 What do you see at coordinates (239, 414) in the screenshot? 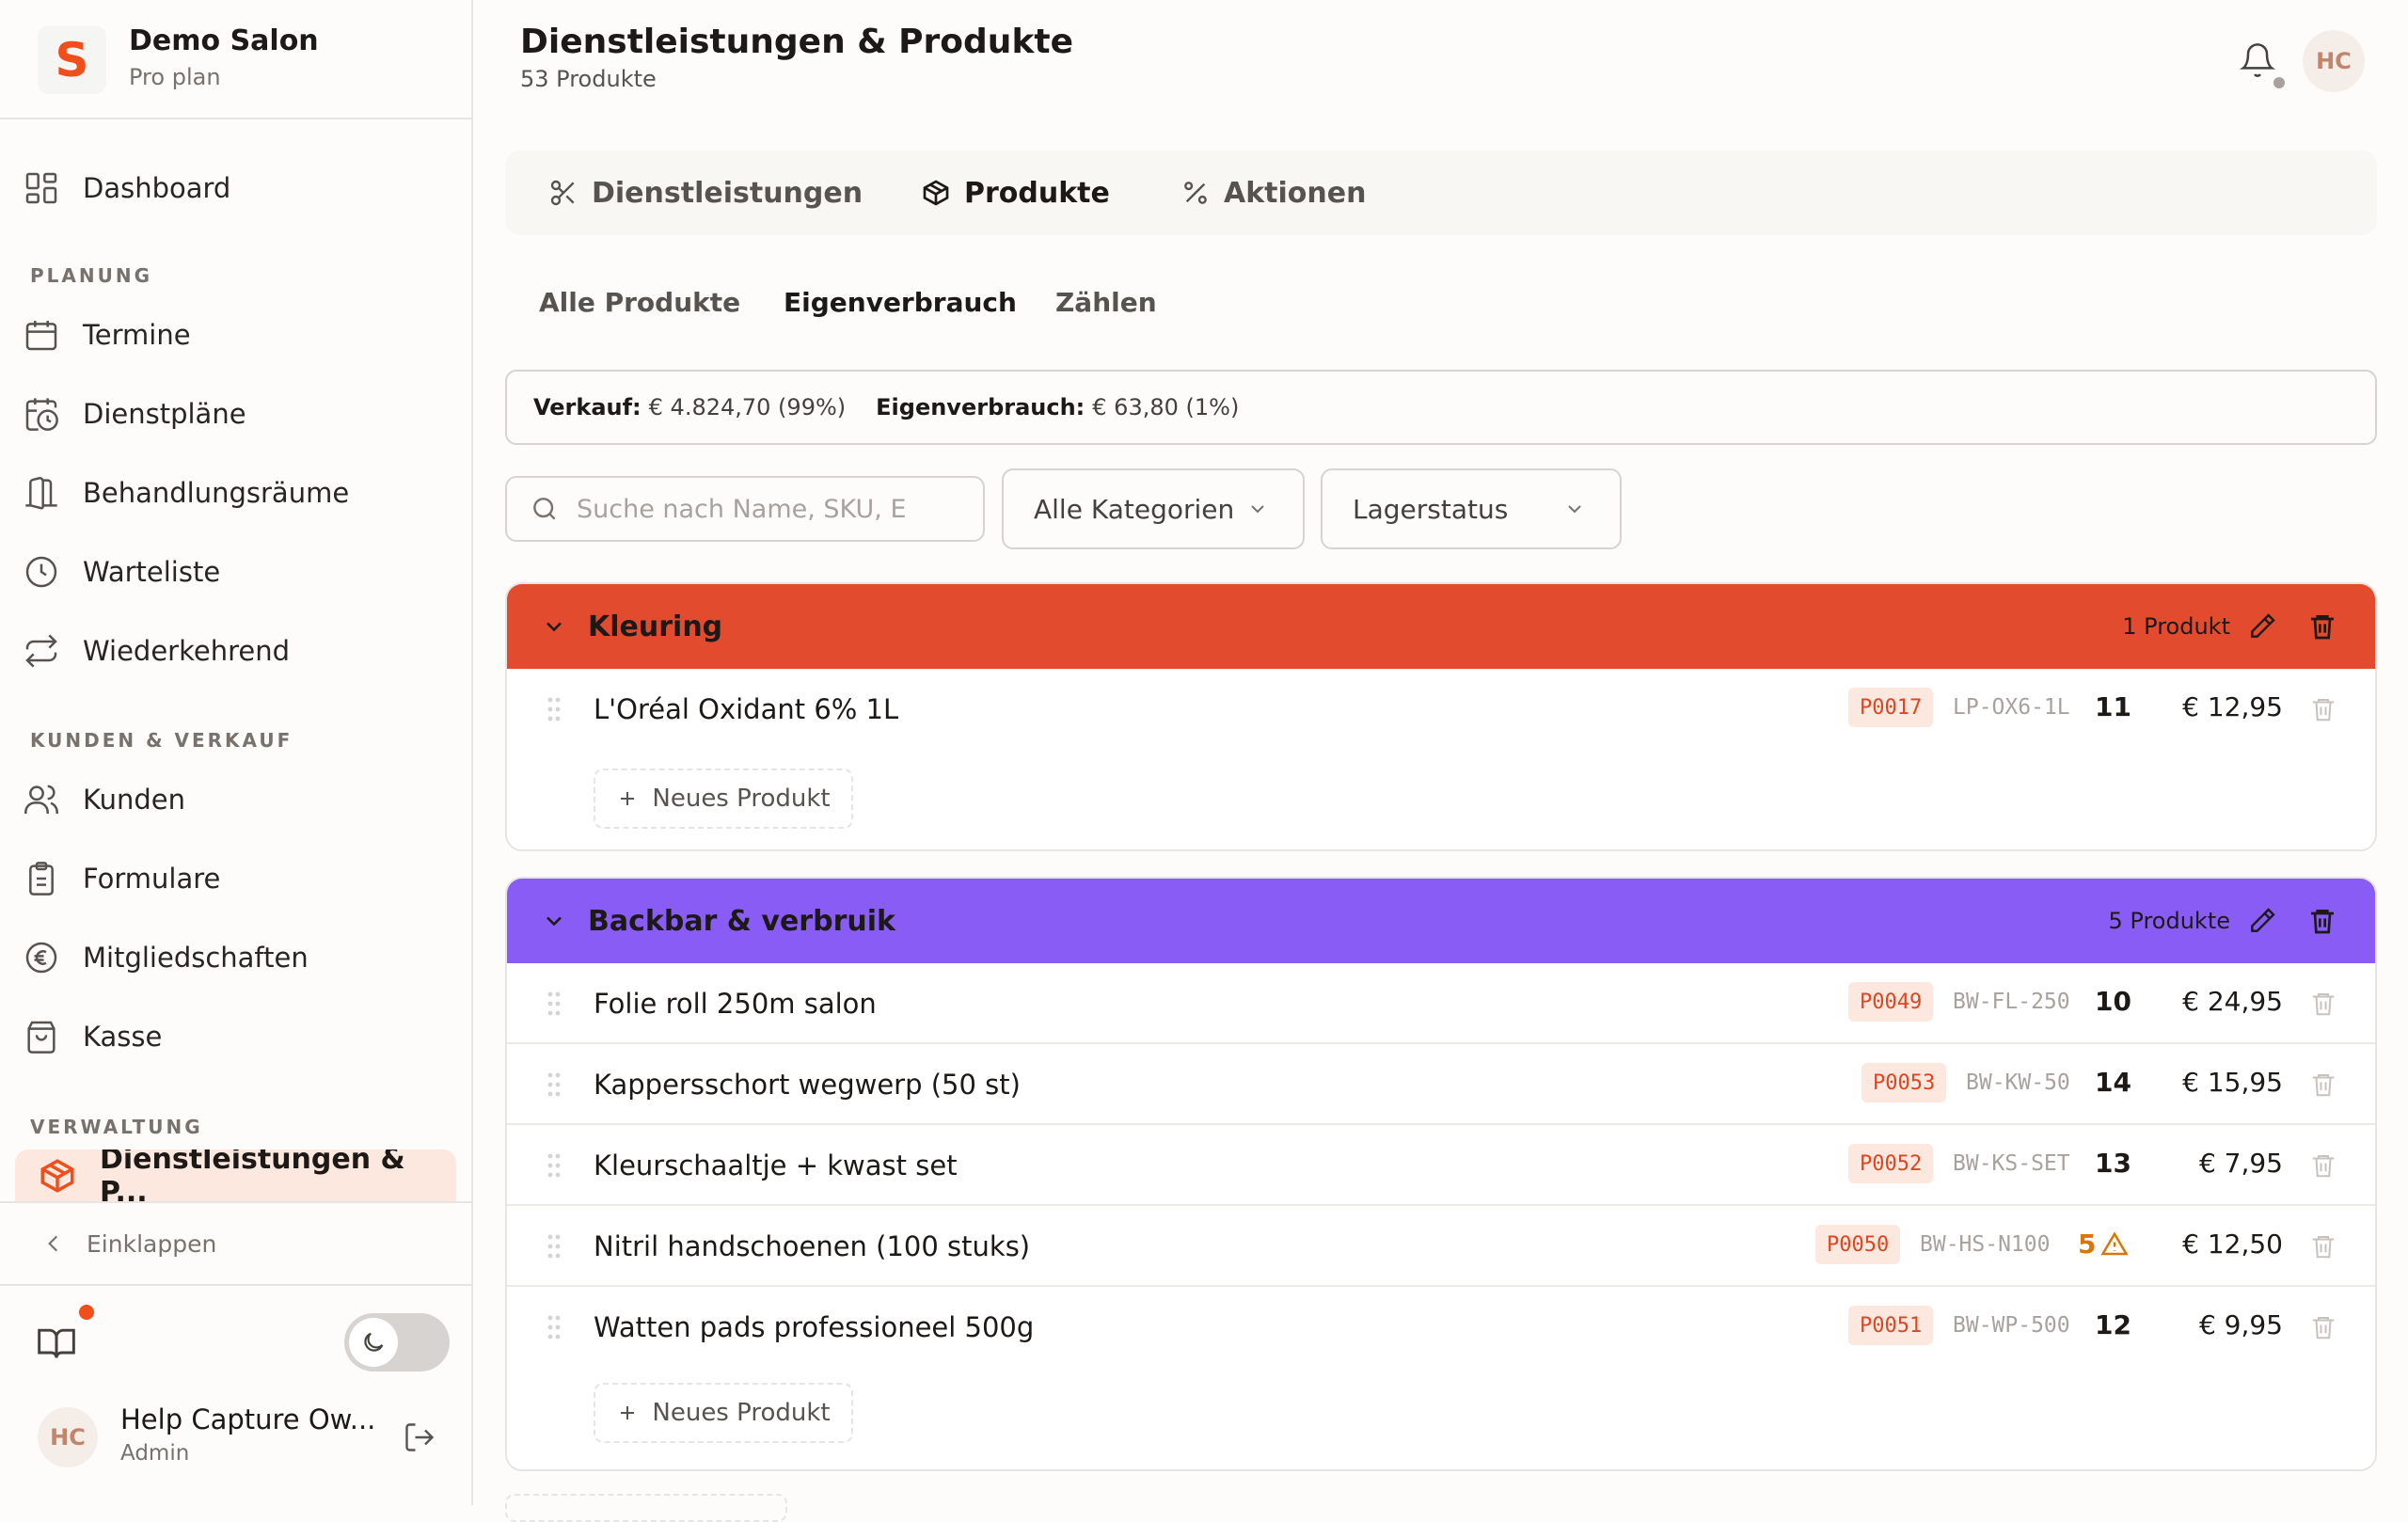
I see `sidebar-item-dienstplaene: Dienstpläne` at bounding box center [239, 414].